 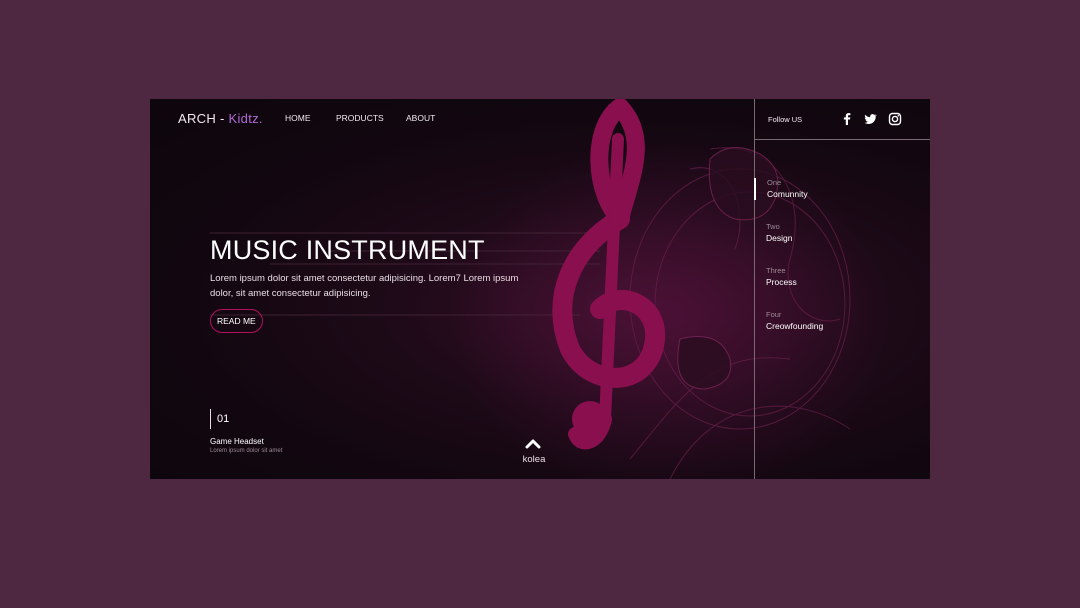 I want to click on sidebar-header-divider, so click(x=842, y=139).